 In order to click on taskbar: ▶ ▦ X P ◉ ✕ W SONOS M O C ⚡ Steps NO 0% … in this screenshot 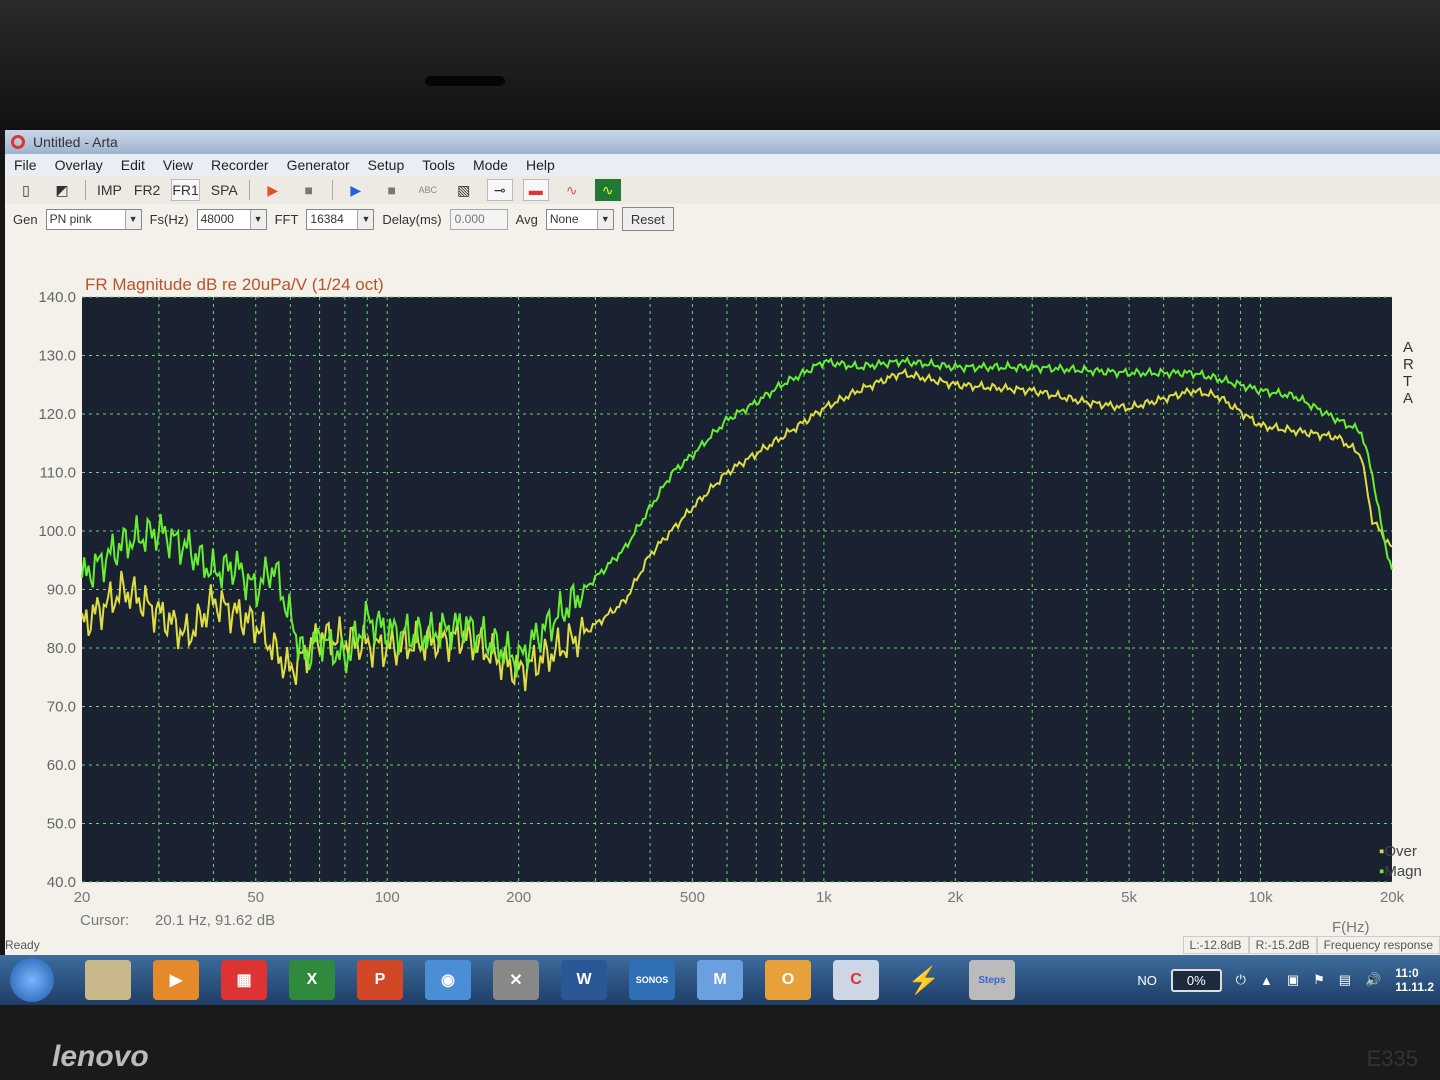, I will do `click(720, 980)`.